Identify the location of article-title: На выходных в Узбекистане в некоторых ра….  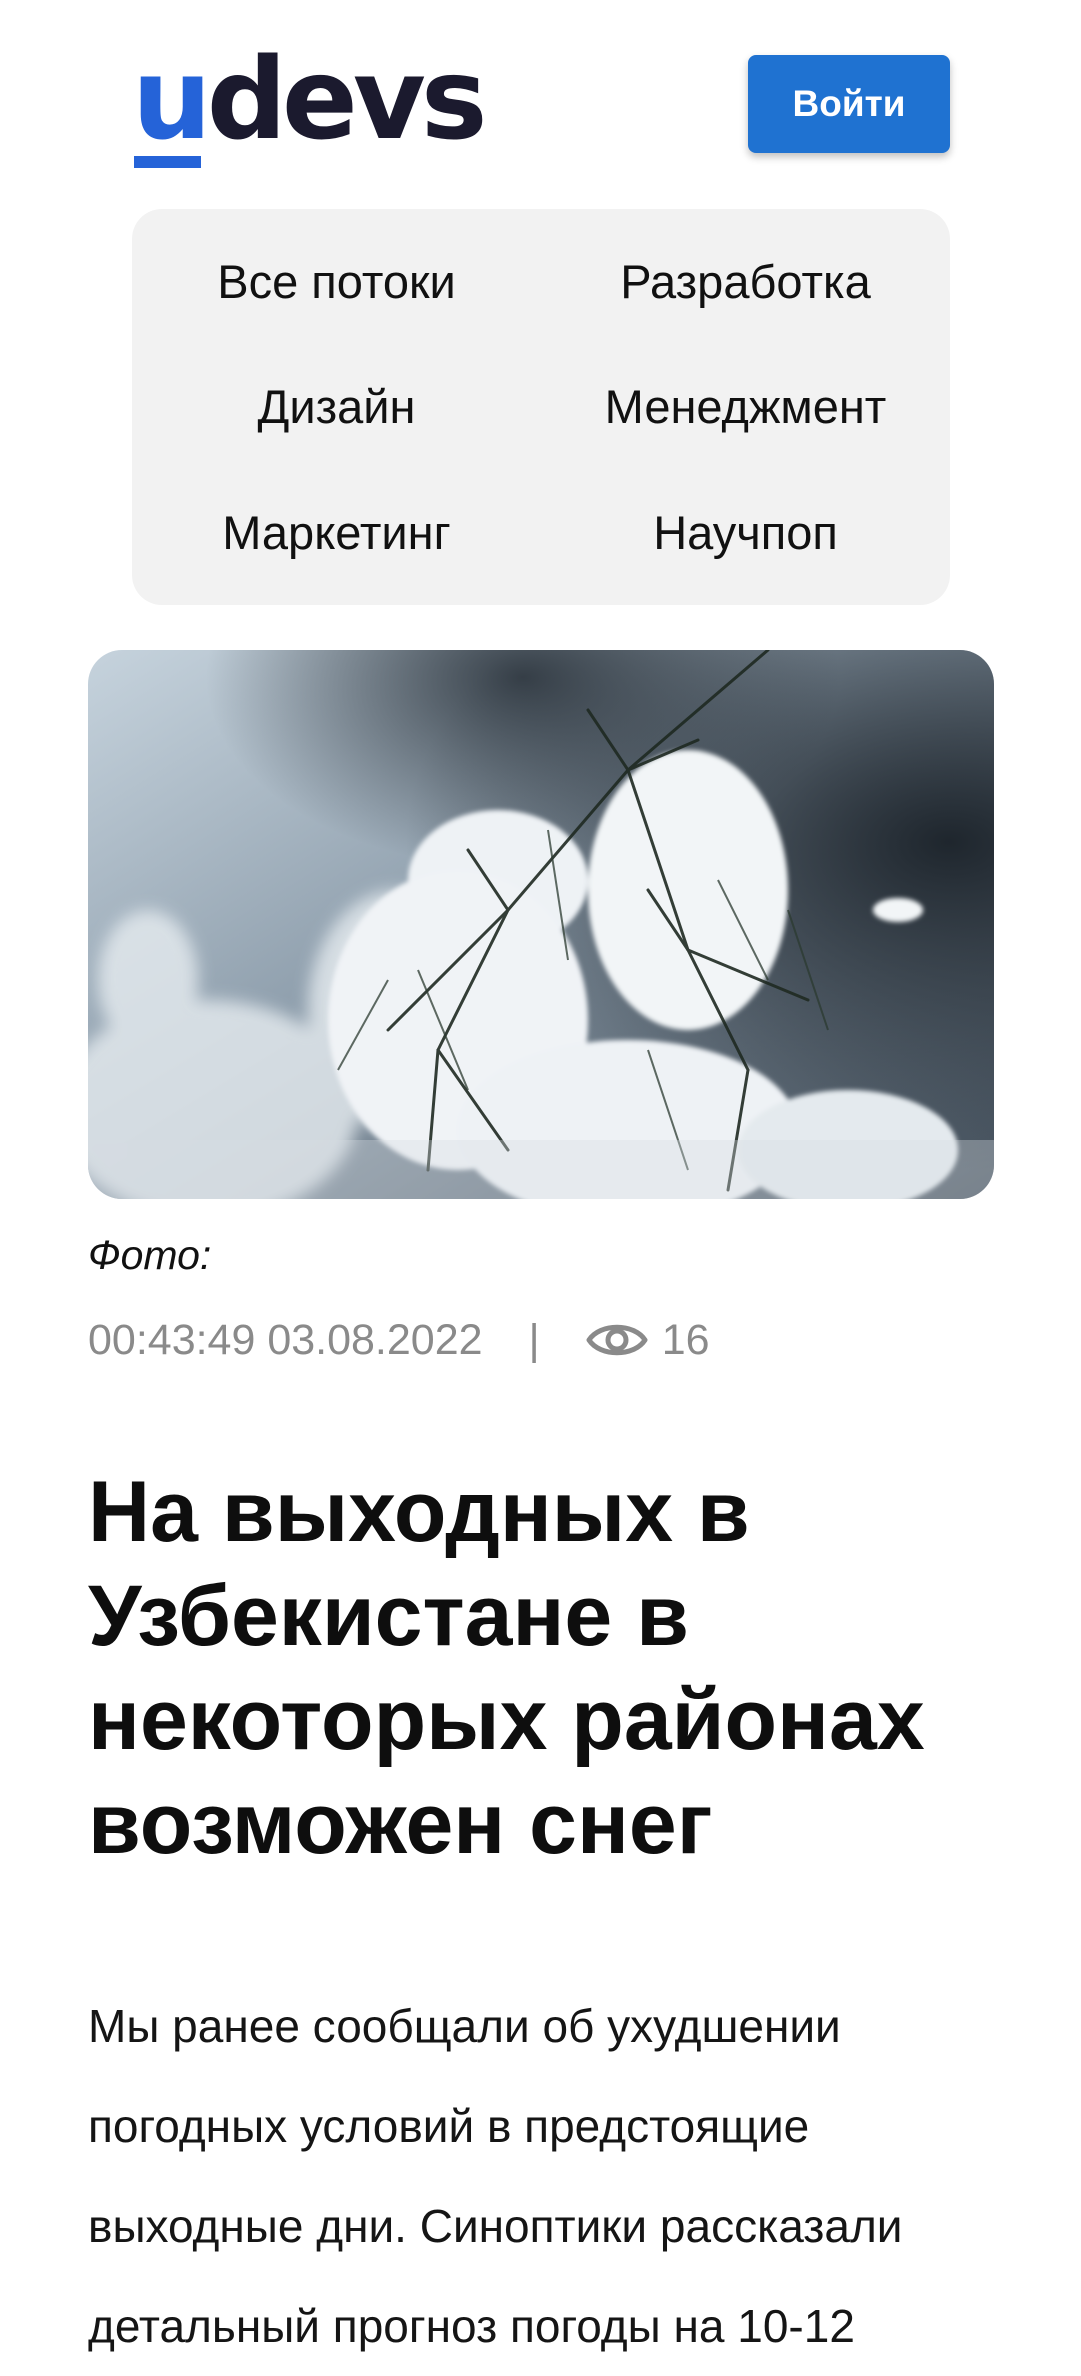
(506, 1668).